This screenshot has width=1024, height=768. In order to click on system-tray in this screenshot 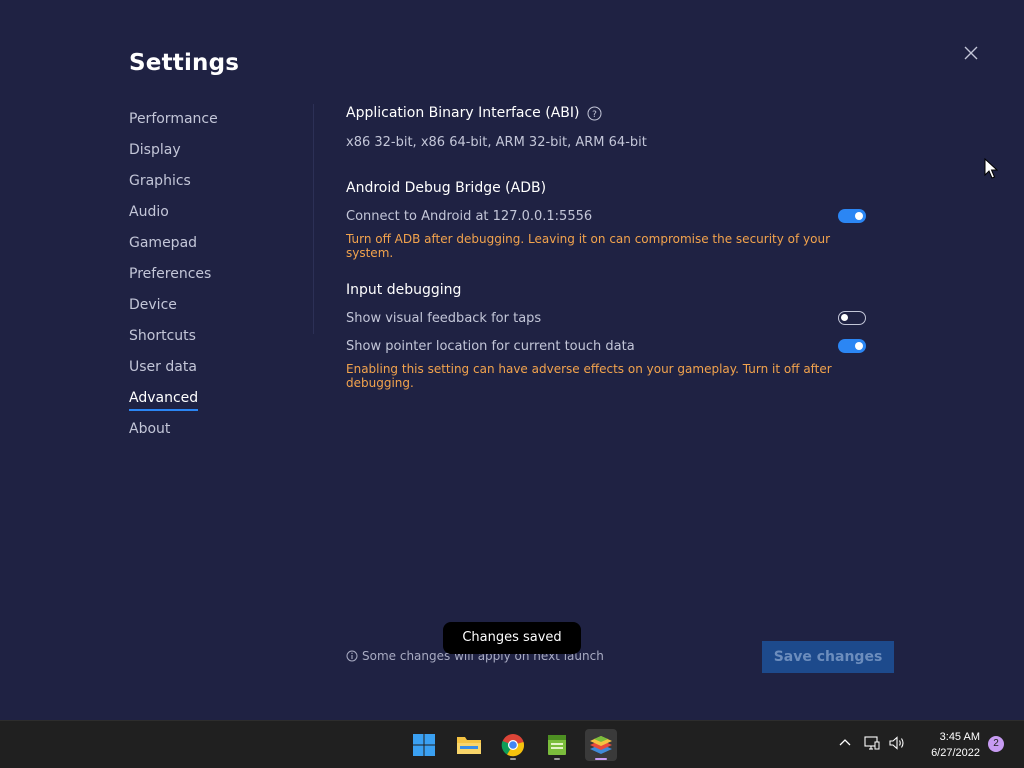, I will do `click(872, 743)`.